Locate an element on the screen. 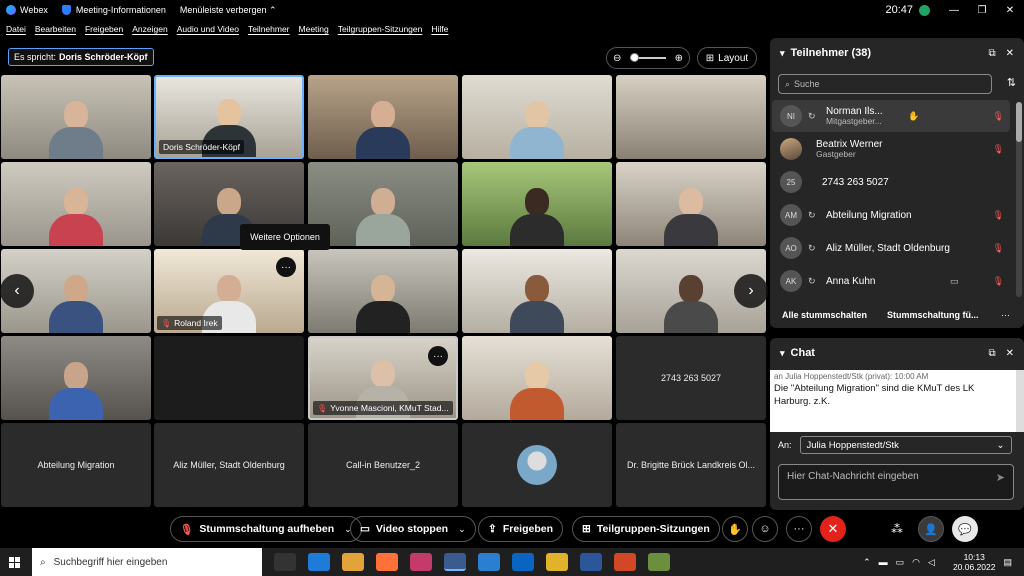 The height and width of the screenshot is (576, 1024). close-icon: ✕ is located at coordinates (1010, 10).